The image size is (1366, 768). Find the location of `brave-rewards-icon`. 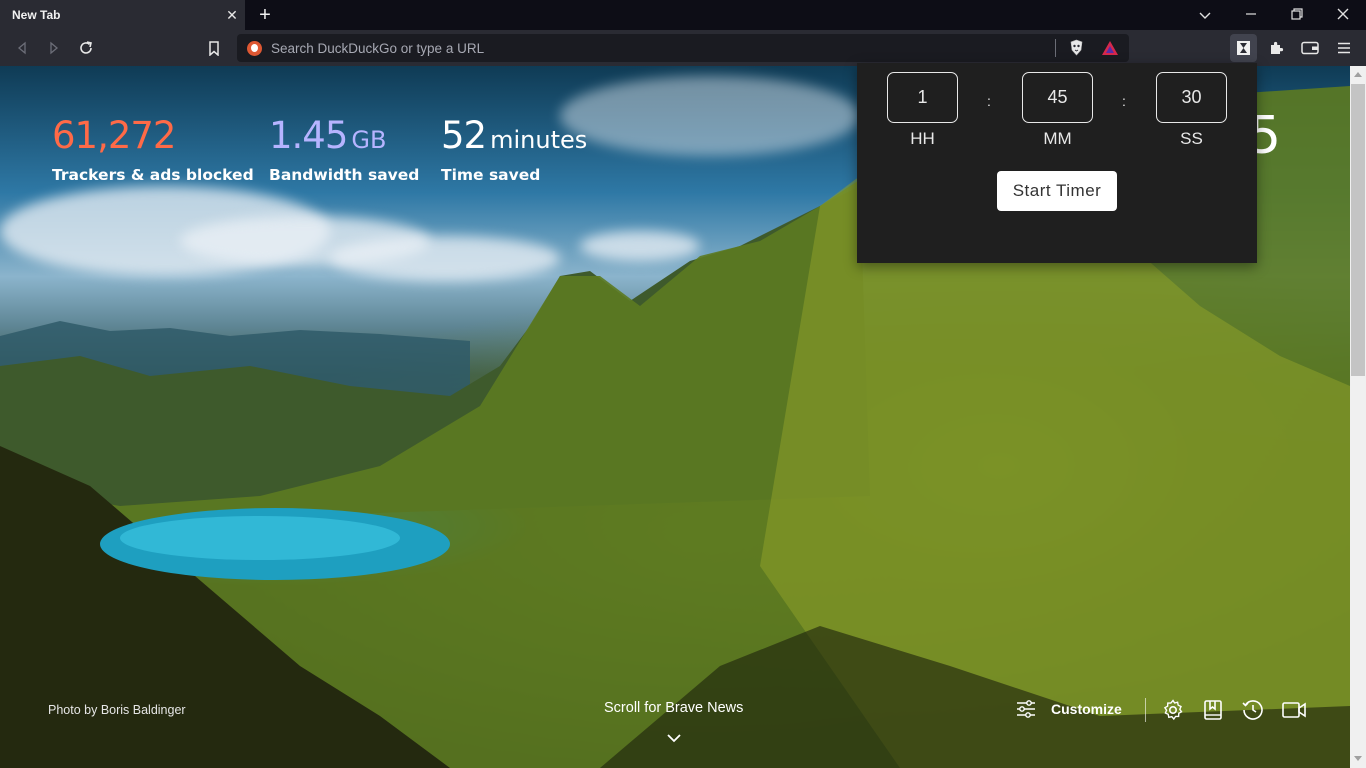

brave-rewards-icon is located at coordinates (1110, 50).